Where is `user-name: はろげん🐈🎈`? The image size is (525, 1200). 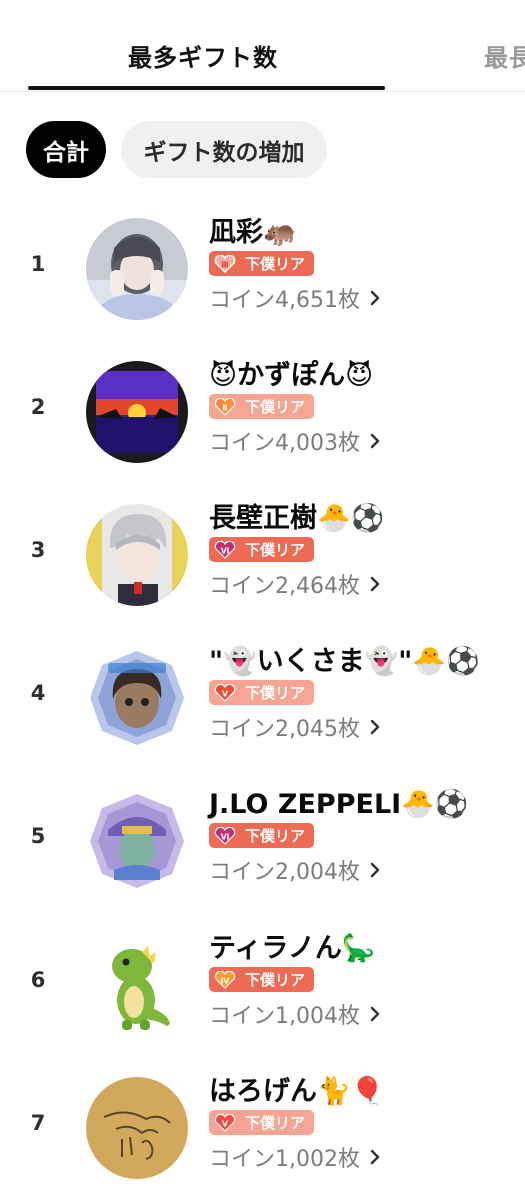 user-name: はろげん🐈🎈 is located at coordinates (296, 1092).